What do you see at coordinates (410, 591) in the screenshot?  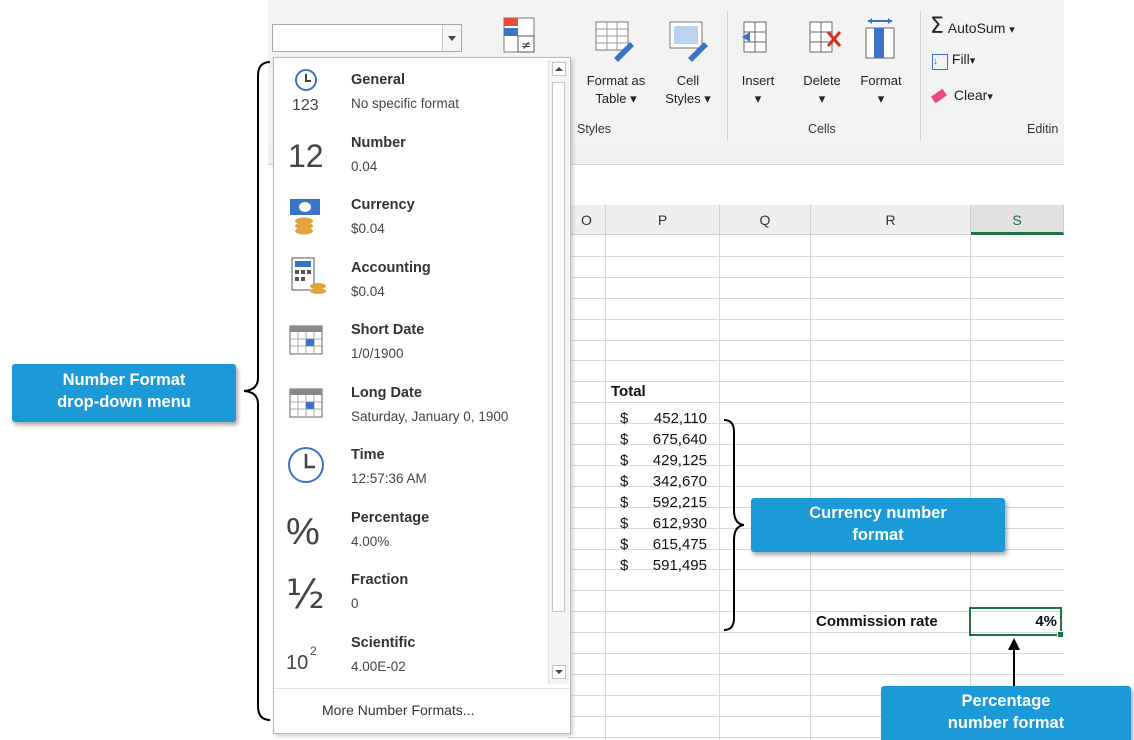 I see `format-item-fraction: ½ Fraction 0` at bounding box center [410, 591].